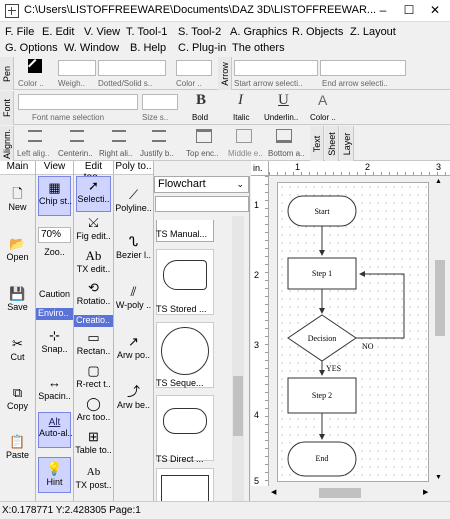  I want to click on fill-color-field, so click(194, 68).